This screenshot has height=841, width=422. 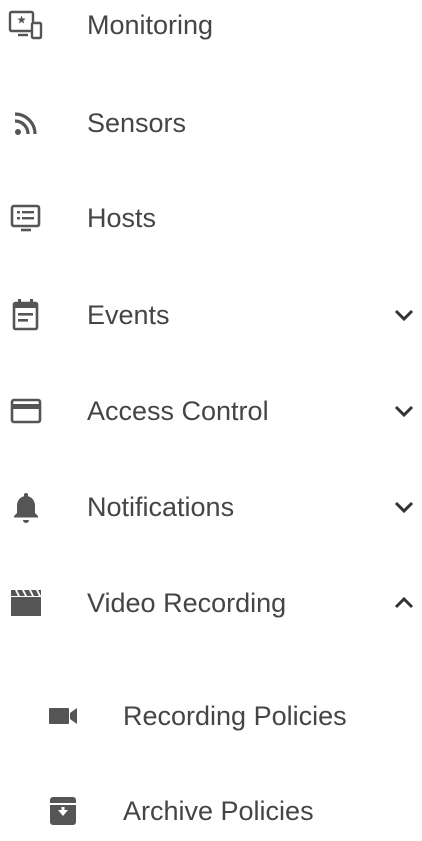 What do you see at coordinates (137, 123) in the screenshot?
I see `nav-item-label: Sensors` at bounding box center [137, 123].